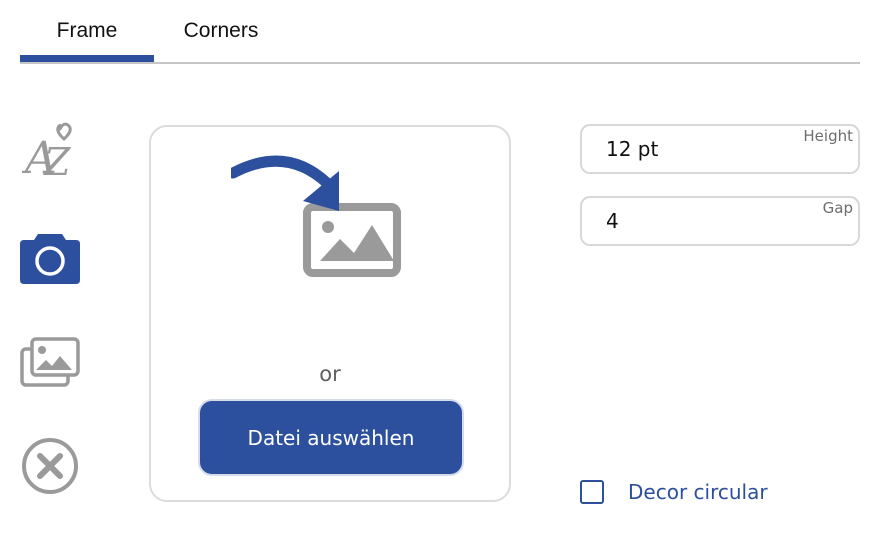 The height and width of the screenshot is (542, 888). What do you see at coordinates (330, 374) in the screenshot?
I see `or-separator: or` at bounding box center [330, 374].